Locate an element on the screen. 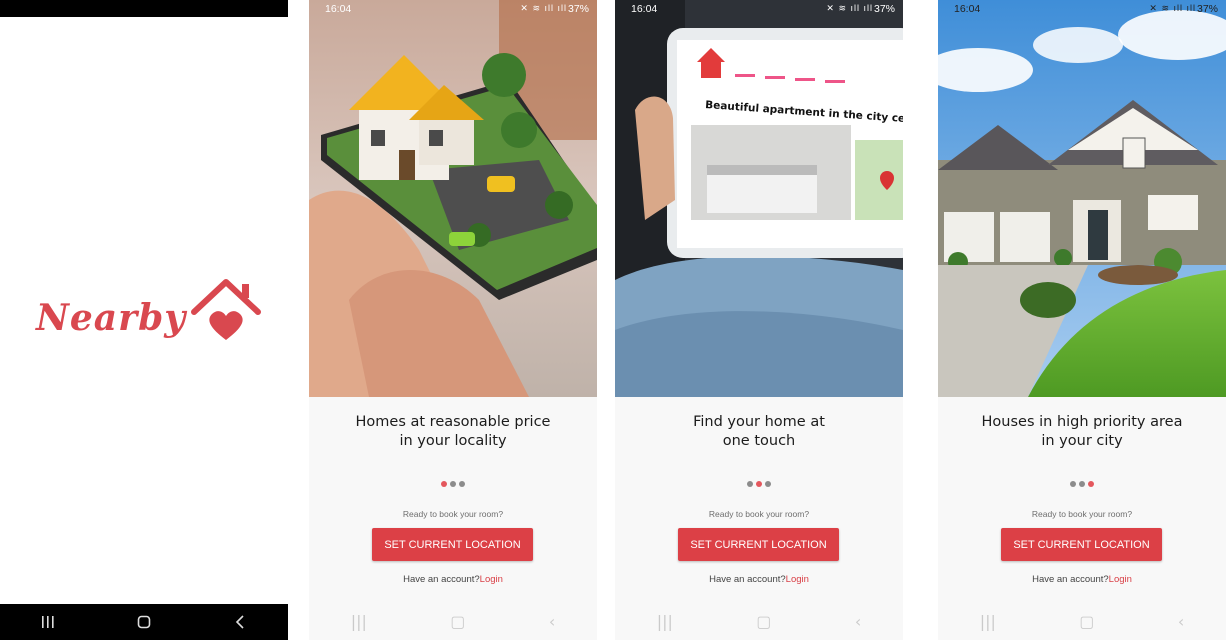 This screenshot has width=1231, height=640. recent-apps-icon is located at coordinates (48, 622).